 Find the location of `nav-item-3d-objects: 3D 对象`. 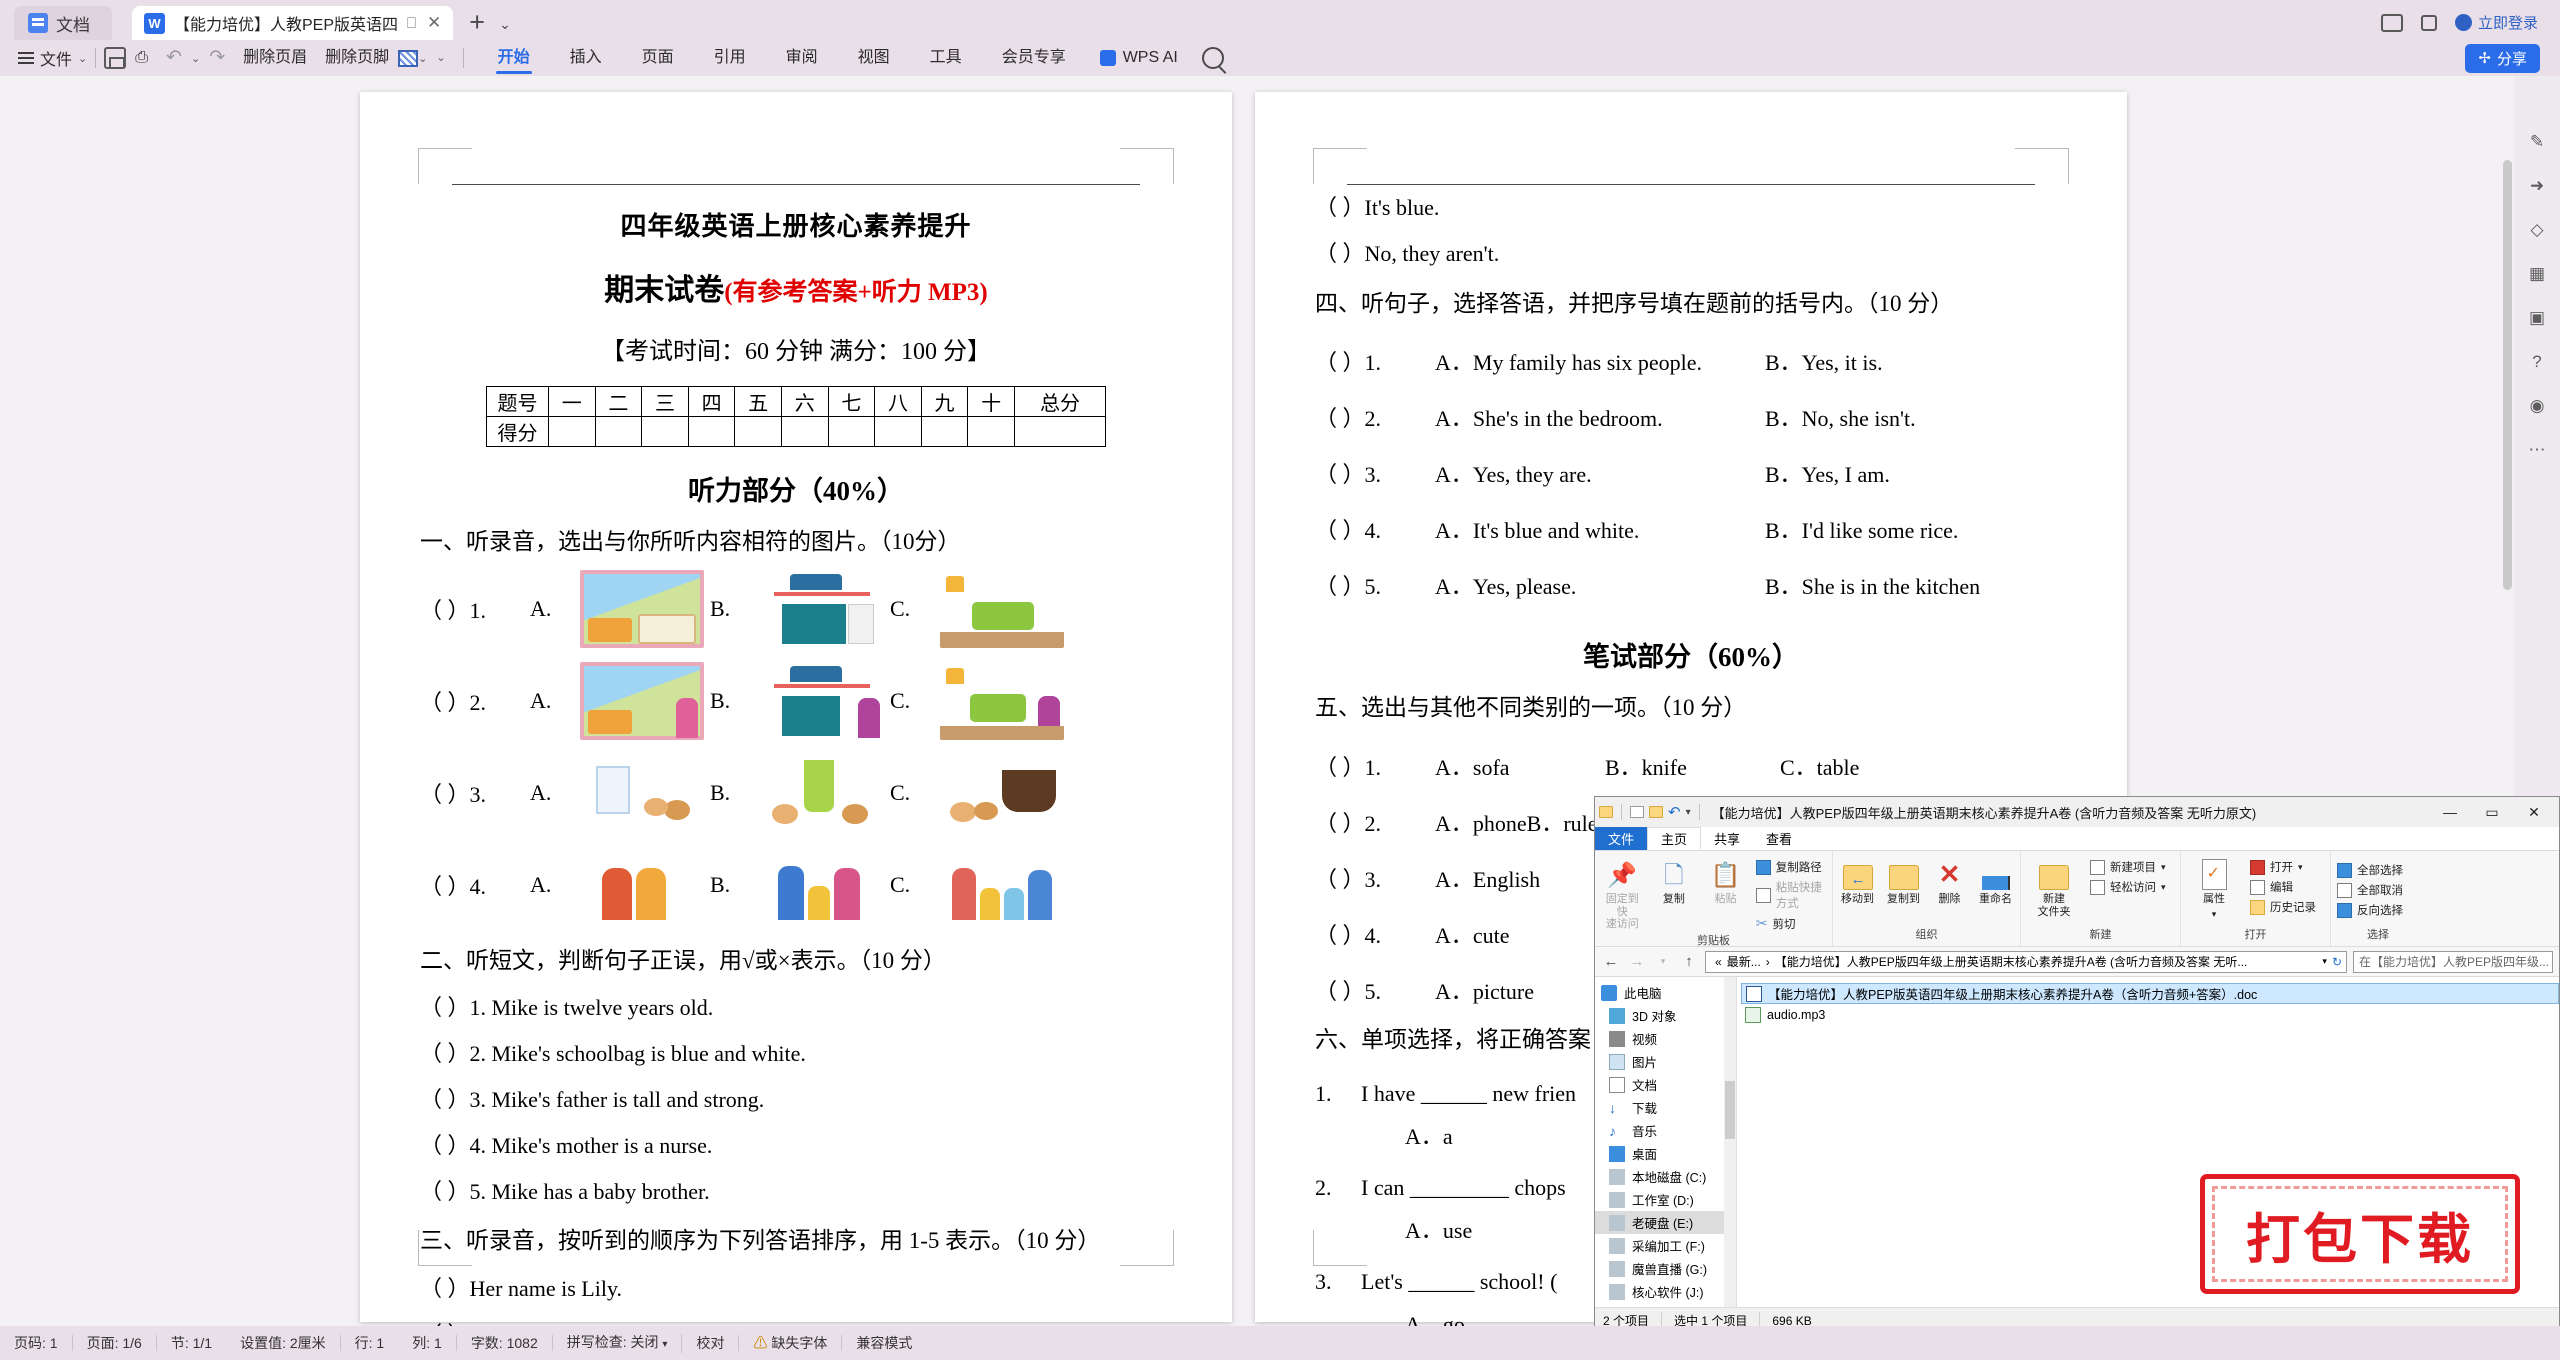

nav-item-3d-objects: 3D 对象 is located at coordinates (1665, 1015).